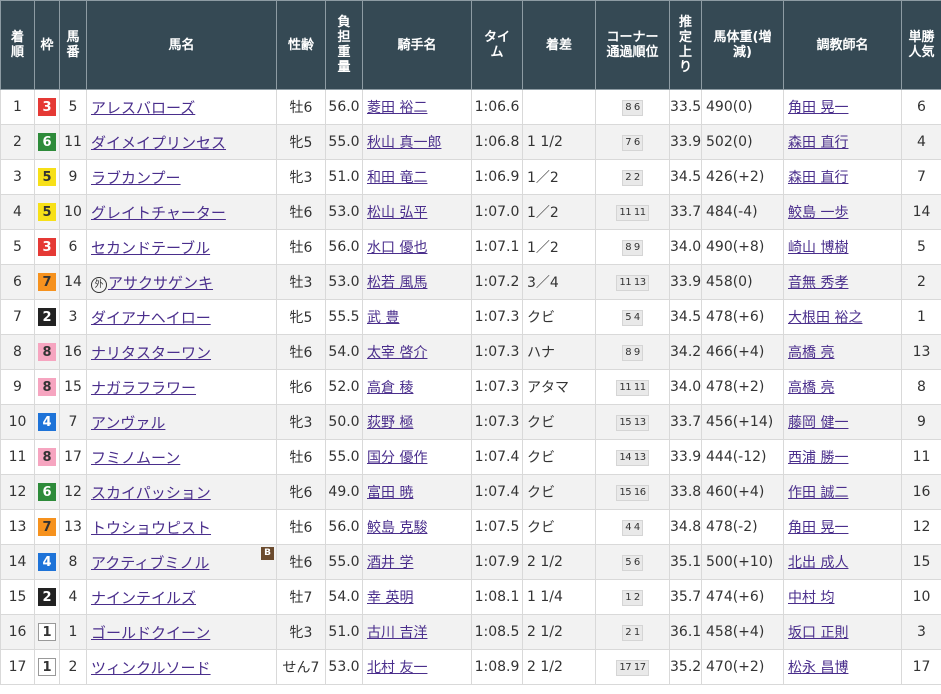 This screenshot has height=694, width=941. I want to click on horse-name-link: ナリタスターワン, so click(151, 353).